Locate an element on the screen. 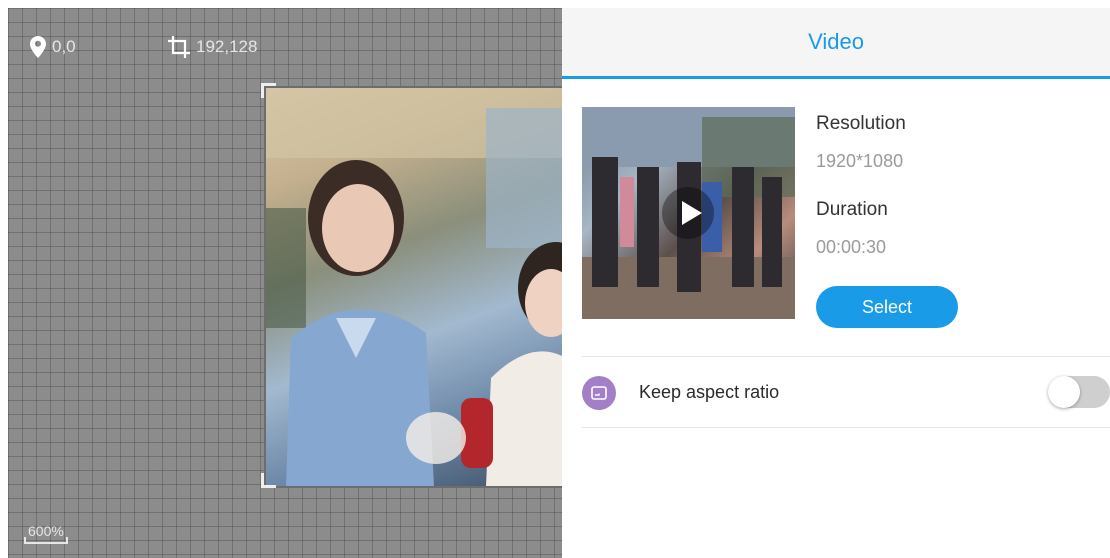 This screenshot has height=558, width=1110. resize-handle-top-left is located at coordinates (268, 90).